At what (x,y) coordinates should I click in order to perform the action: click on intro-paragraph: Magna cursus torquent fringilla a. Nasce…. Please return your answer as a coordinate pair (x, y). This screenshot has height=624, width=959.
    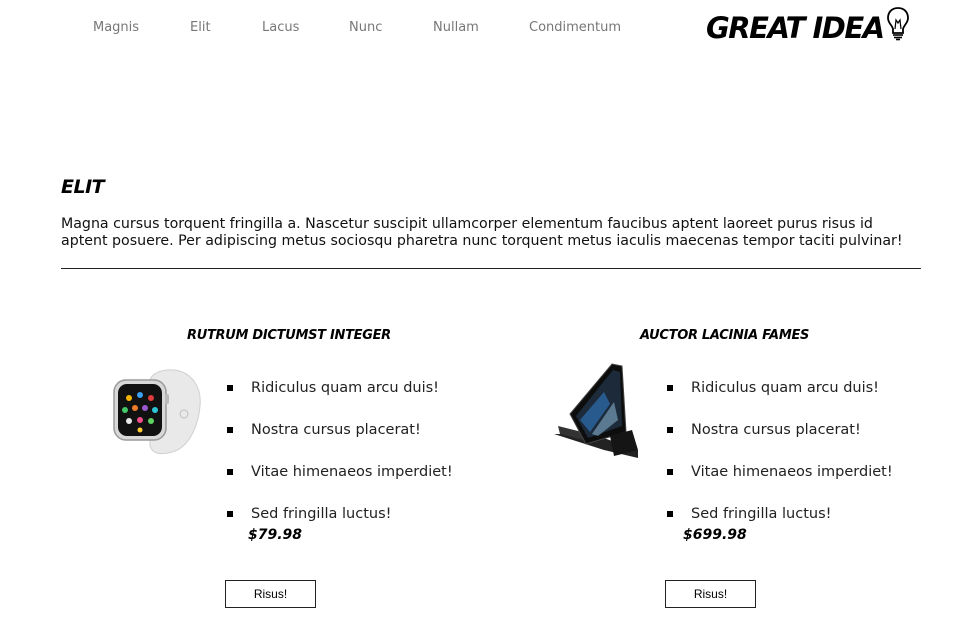
    Looking at the image, I should click on (482, 232).